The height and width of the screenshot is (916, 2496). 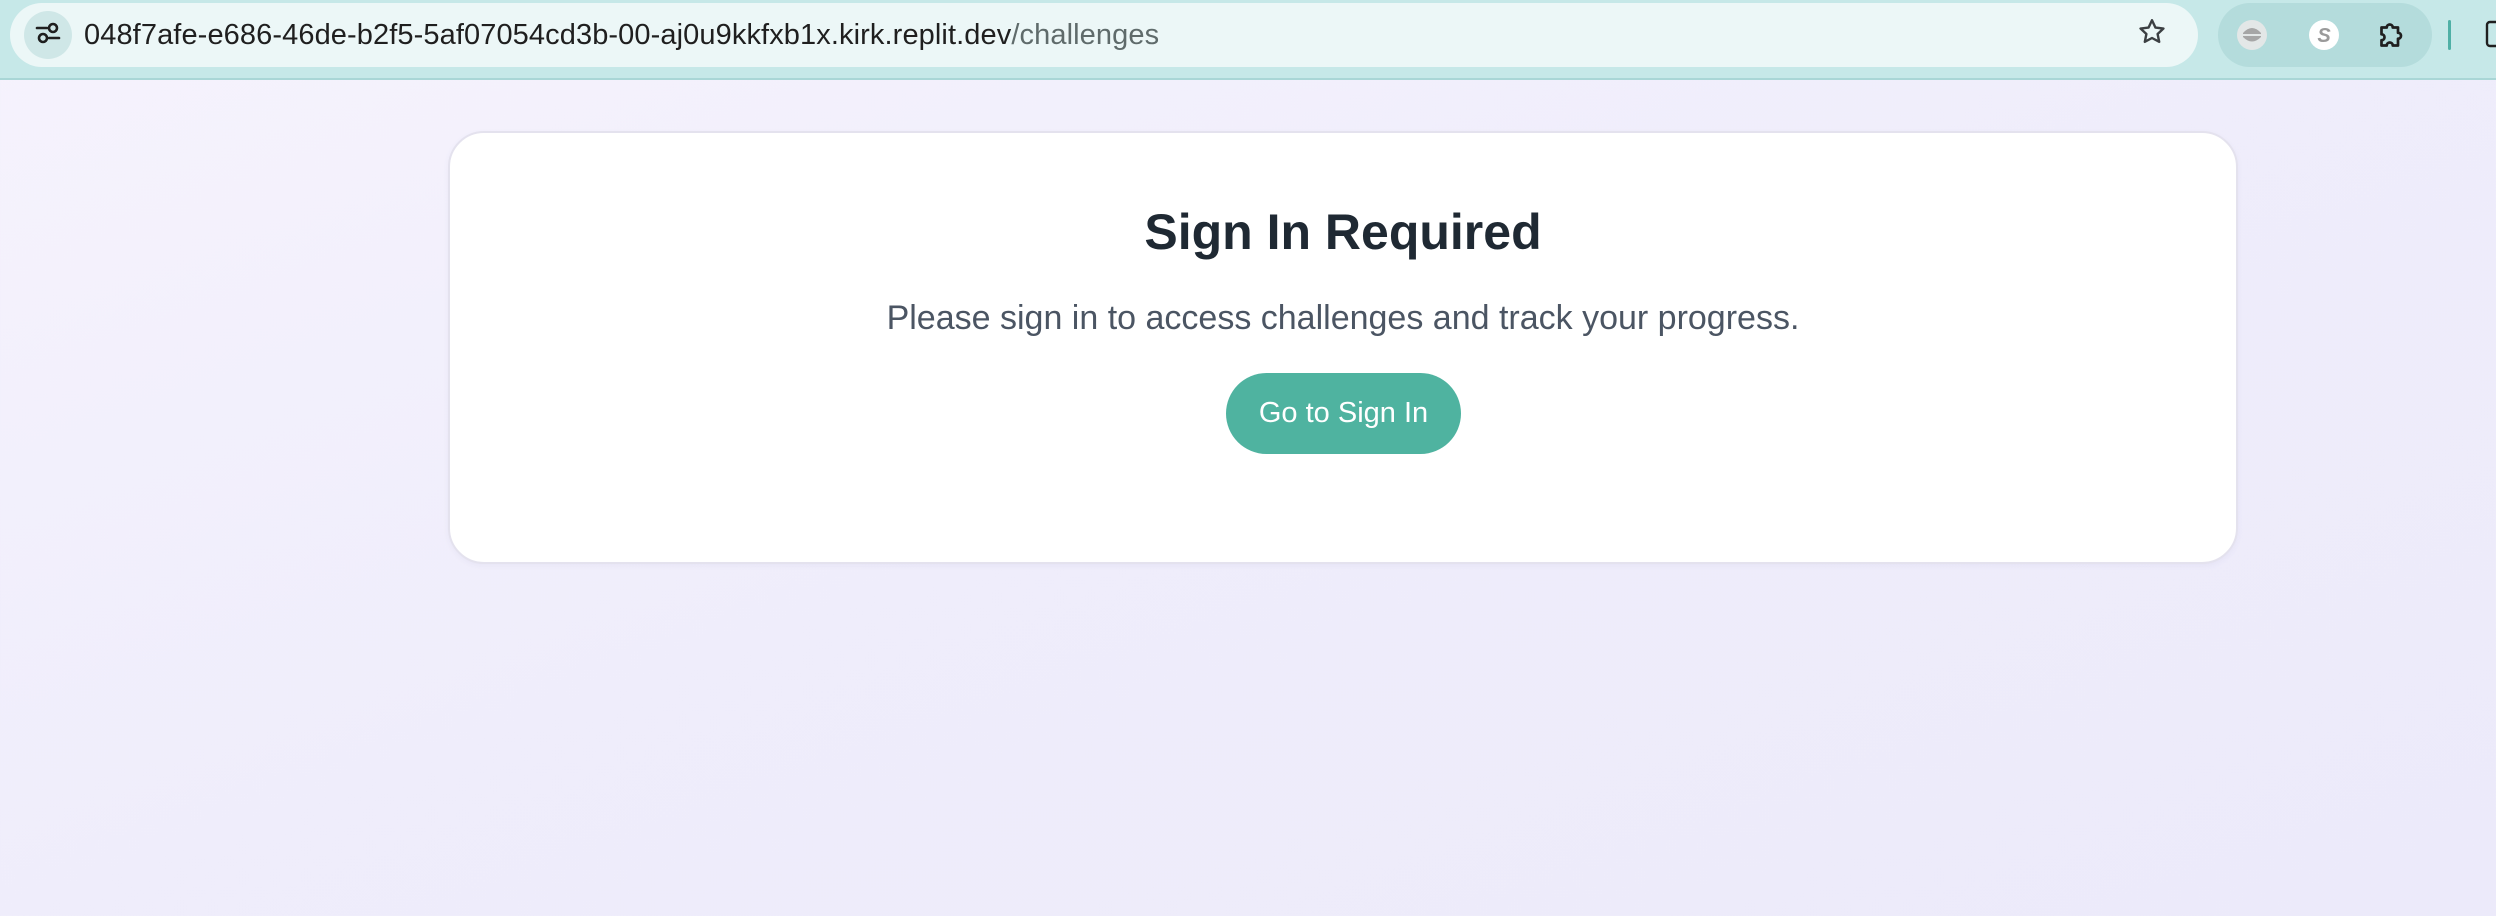 What do you see at coordinates (2252, 35) in the screenshot?
I see `shield-extension-icon` at bounding box center [2252, 35].